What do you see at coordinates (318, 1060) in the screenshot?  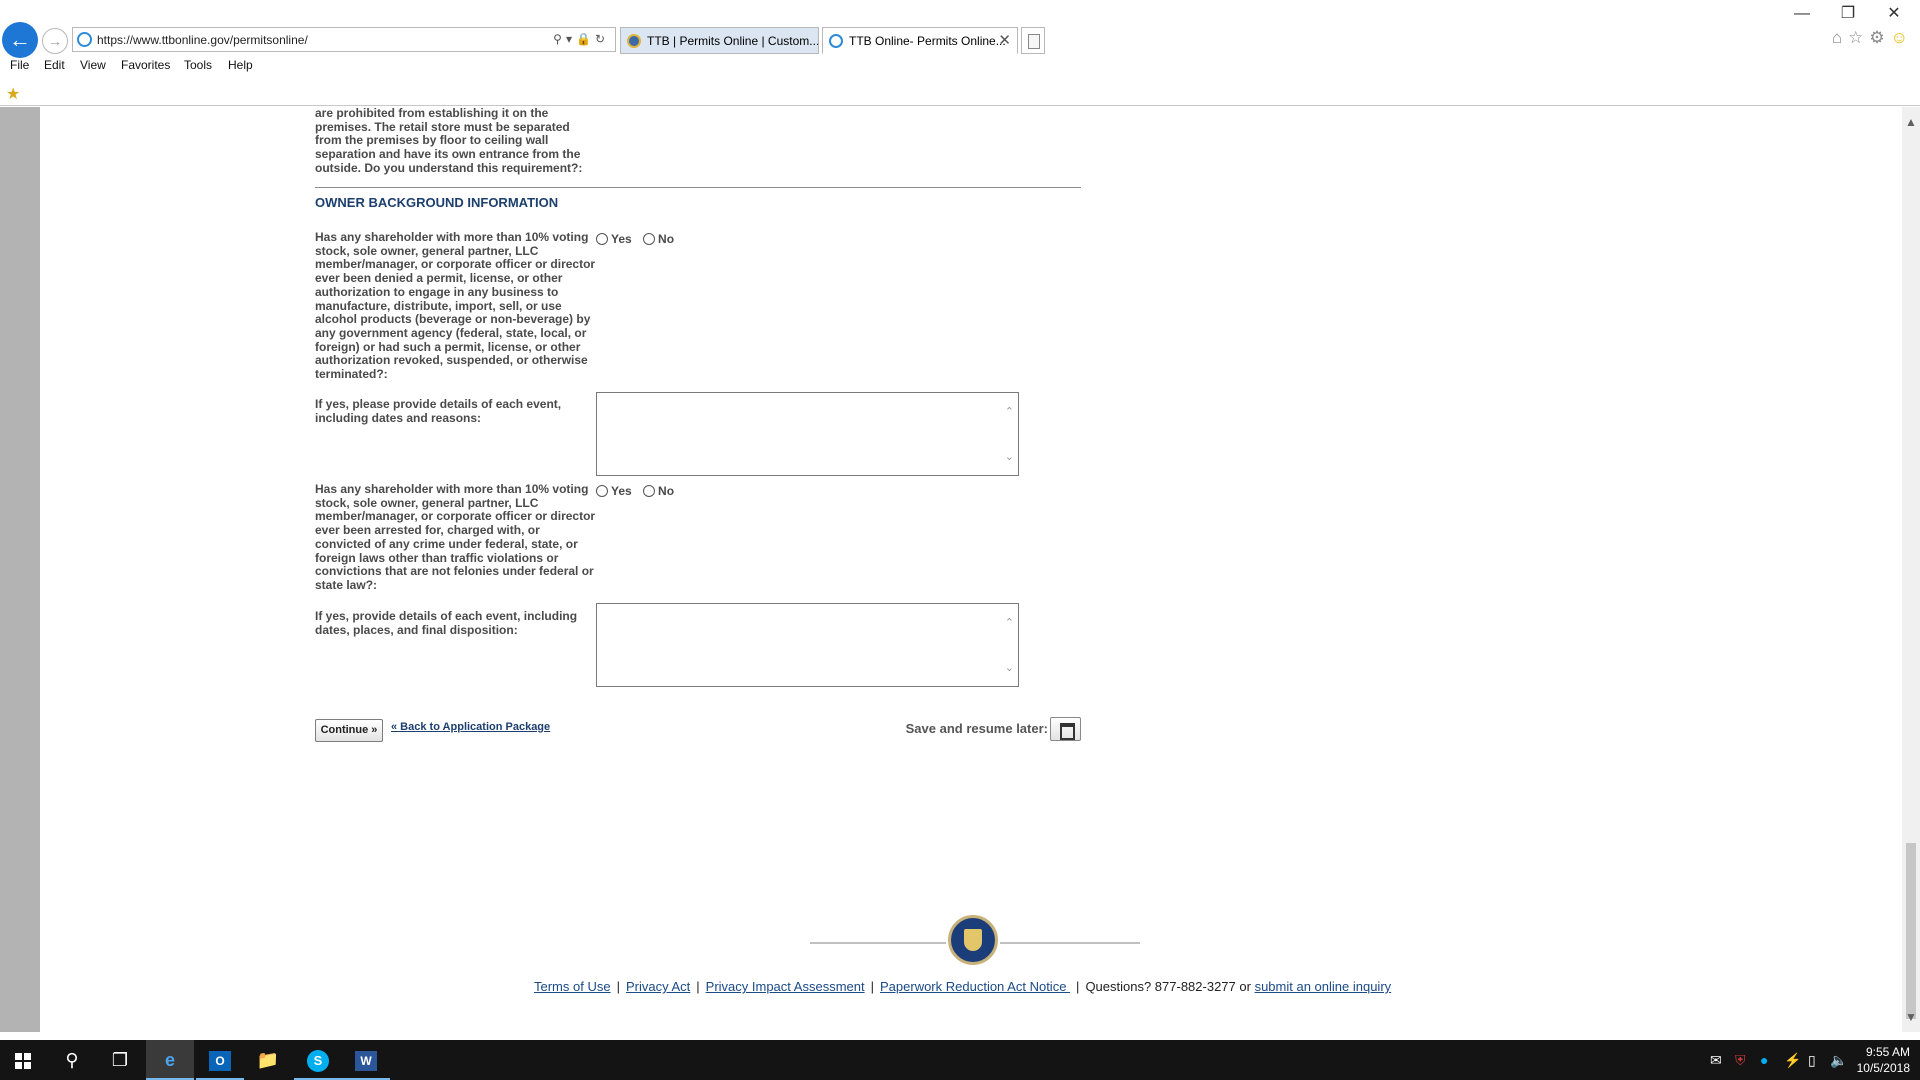 I see `skype-icon: S` at bounding box center [318, 1060].